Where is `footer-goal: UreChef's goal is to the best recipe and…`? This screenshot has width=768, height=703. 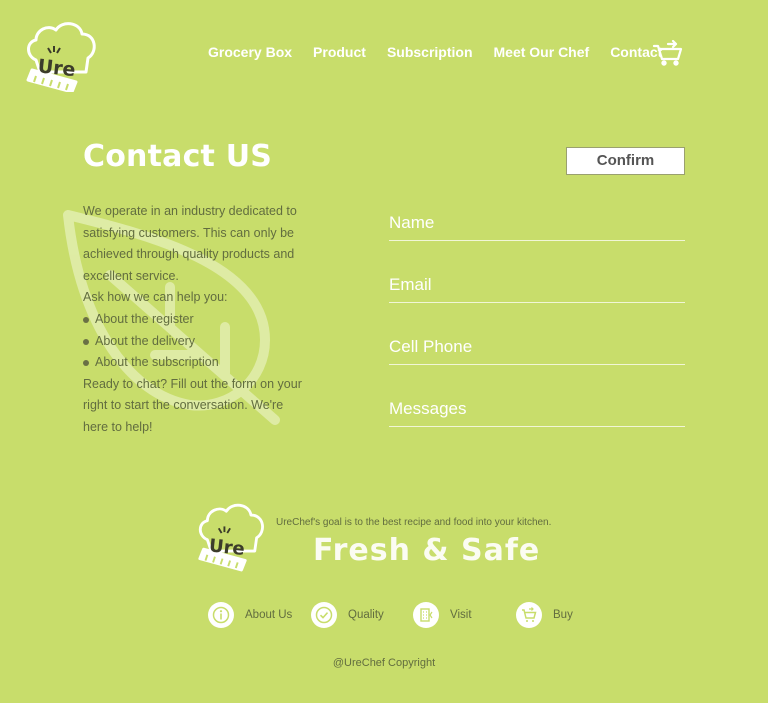
footer-goal: UreChef's goal is to the best recipe and… is located at coordinates (414, 522).